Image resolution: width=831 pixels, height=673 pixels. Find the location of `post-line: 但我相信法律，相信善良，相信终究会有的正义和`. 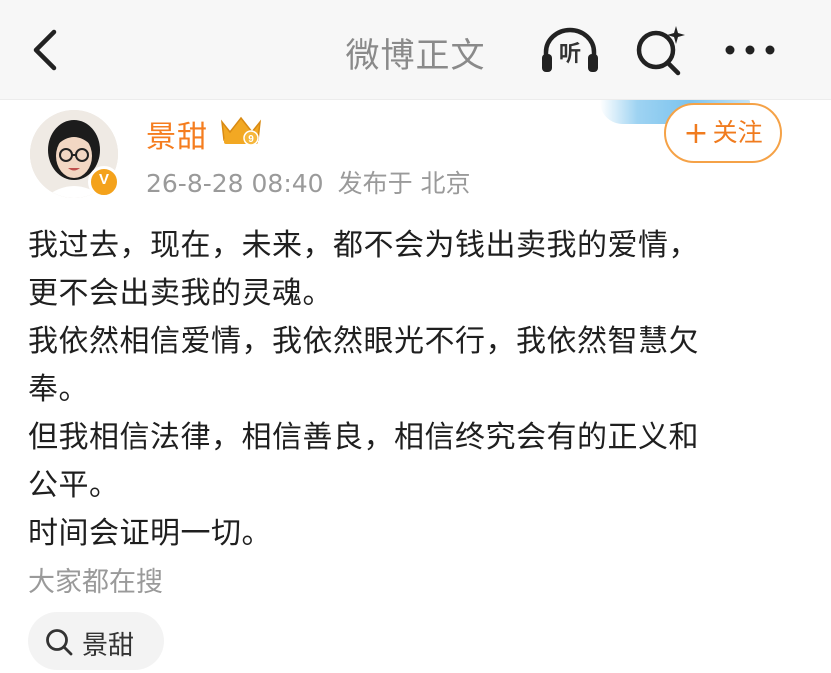

post-line: 但我相信法律，相信善良，相信终究会有的正义和 is located at coordinates (363, 437).